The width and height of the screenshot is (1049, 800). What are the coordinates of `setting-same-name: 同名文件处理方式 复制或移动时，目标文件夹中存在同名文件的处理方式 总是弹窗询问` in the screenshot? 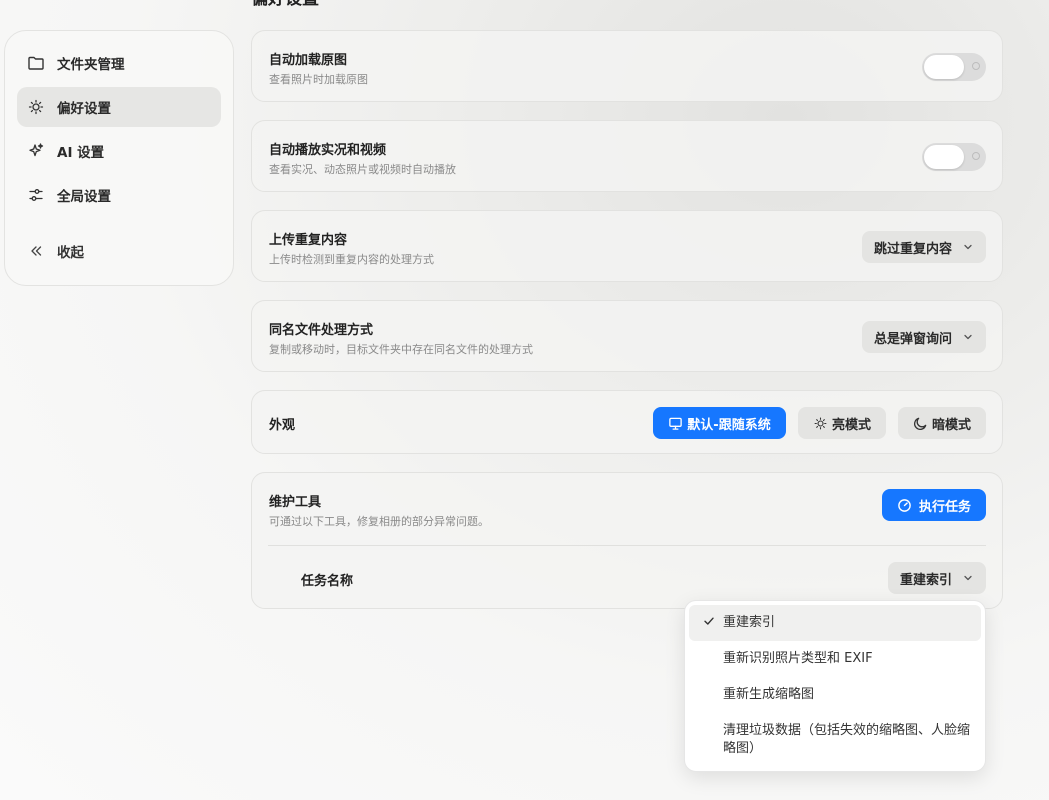 It's located at (627, 336).